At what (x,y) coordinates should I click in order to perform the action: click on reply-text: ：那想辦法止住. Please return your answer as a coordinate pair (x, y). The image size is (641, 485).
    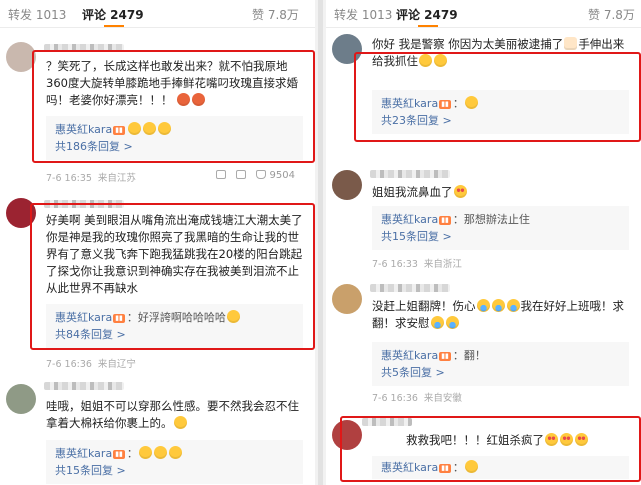
    Looking at the image, I should click on (491, 219).